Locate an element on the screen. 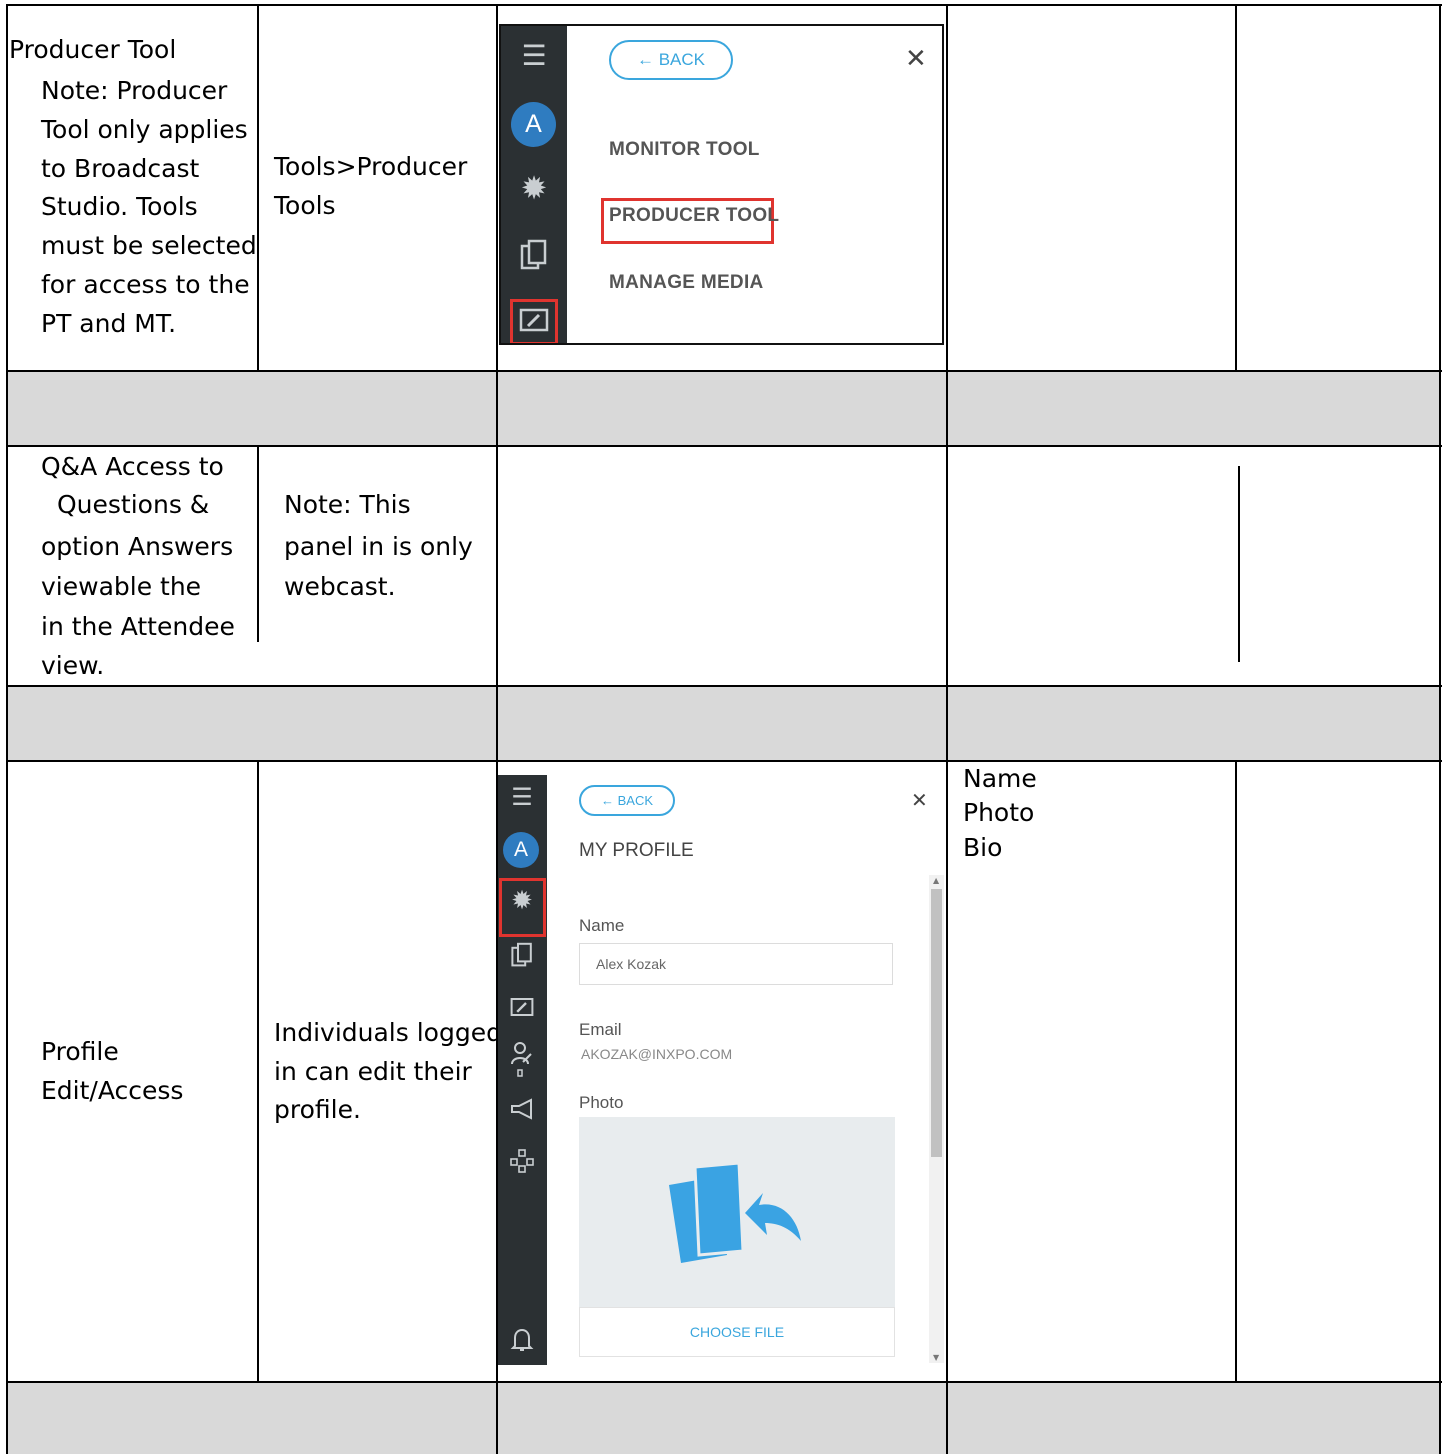 The image size is (1443, 1454). bell-icon is located at coordinates (522, 1342).